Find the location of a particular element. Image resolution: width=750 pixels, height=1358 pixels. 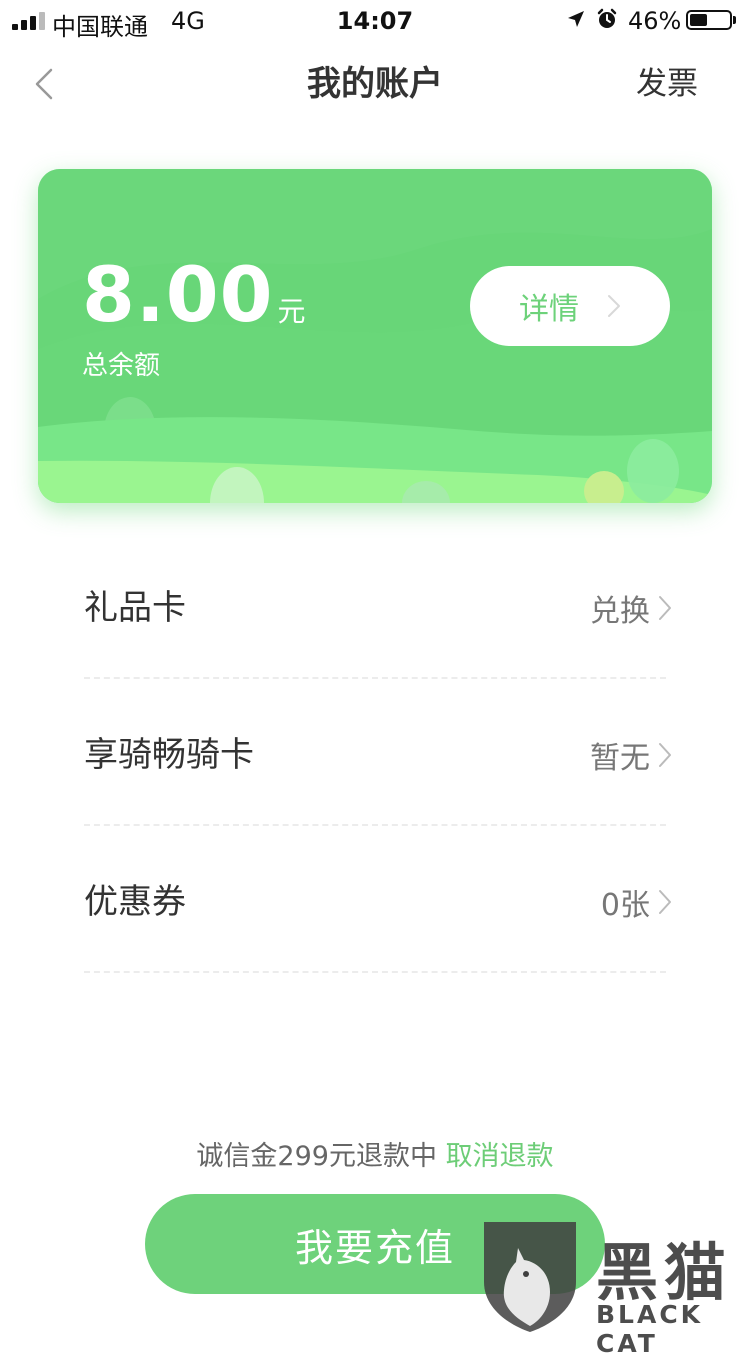

watermark-cn: 黑猫 is located at coordinates (664, 1272).